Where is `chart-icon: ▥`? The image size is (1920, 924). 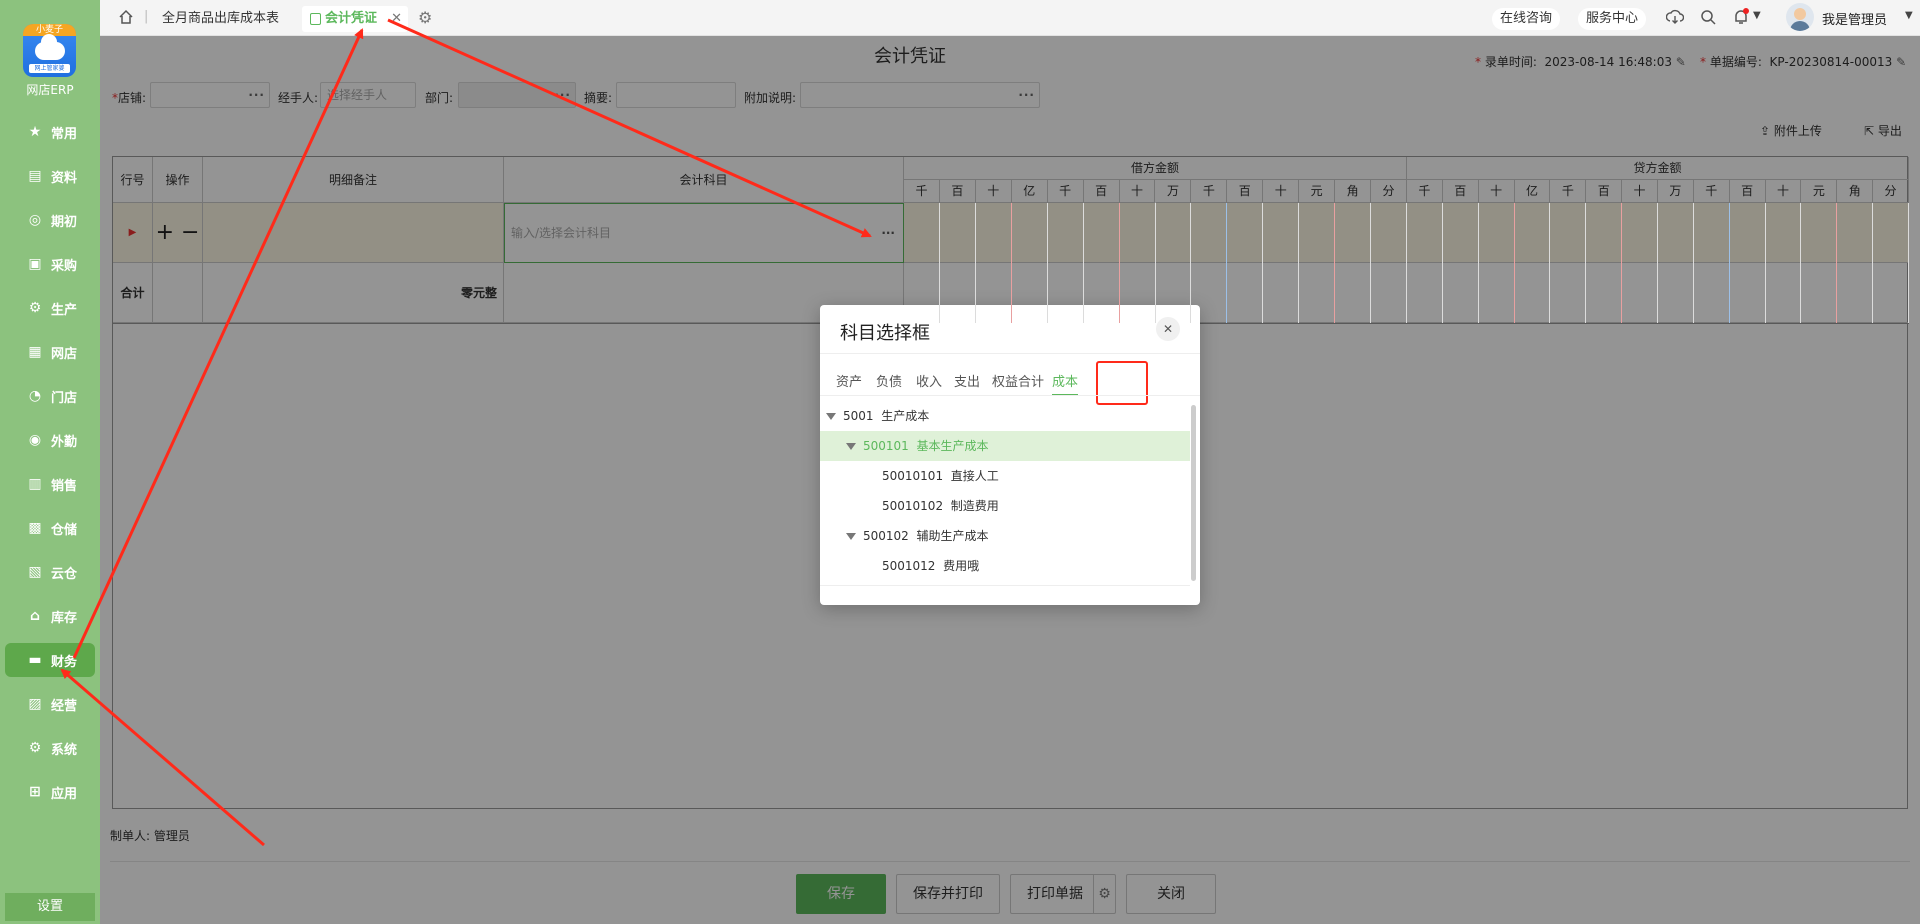
chart-icon: ▥ is located at coordinates (35, 484).